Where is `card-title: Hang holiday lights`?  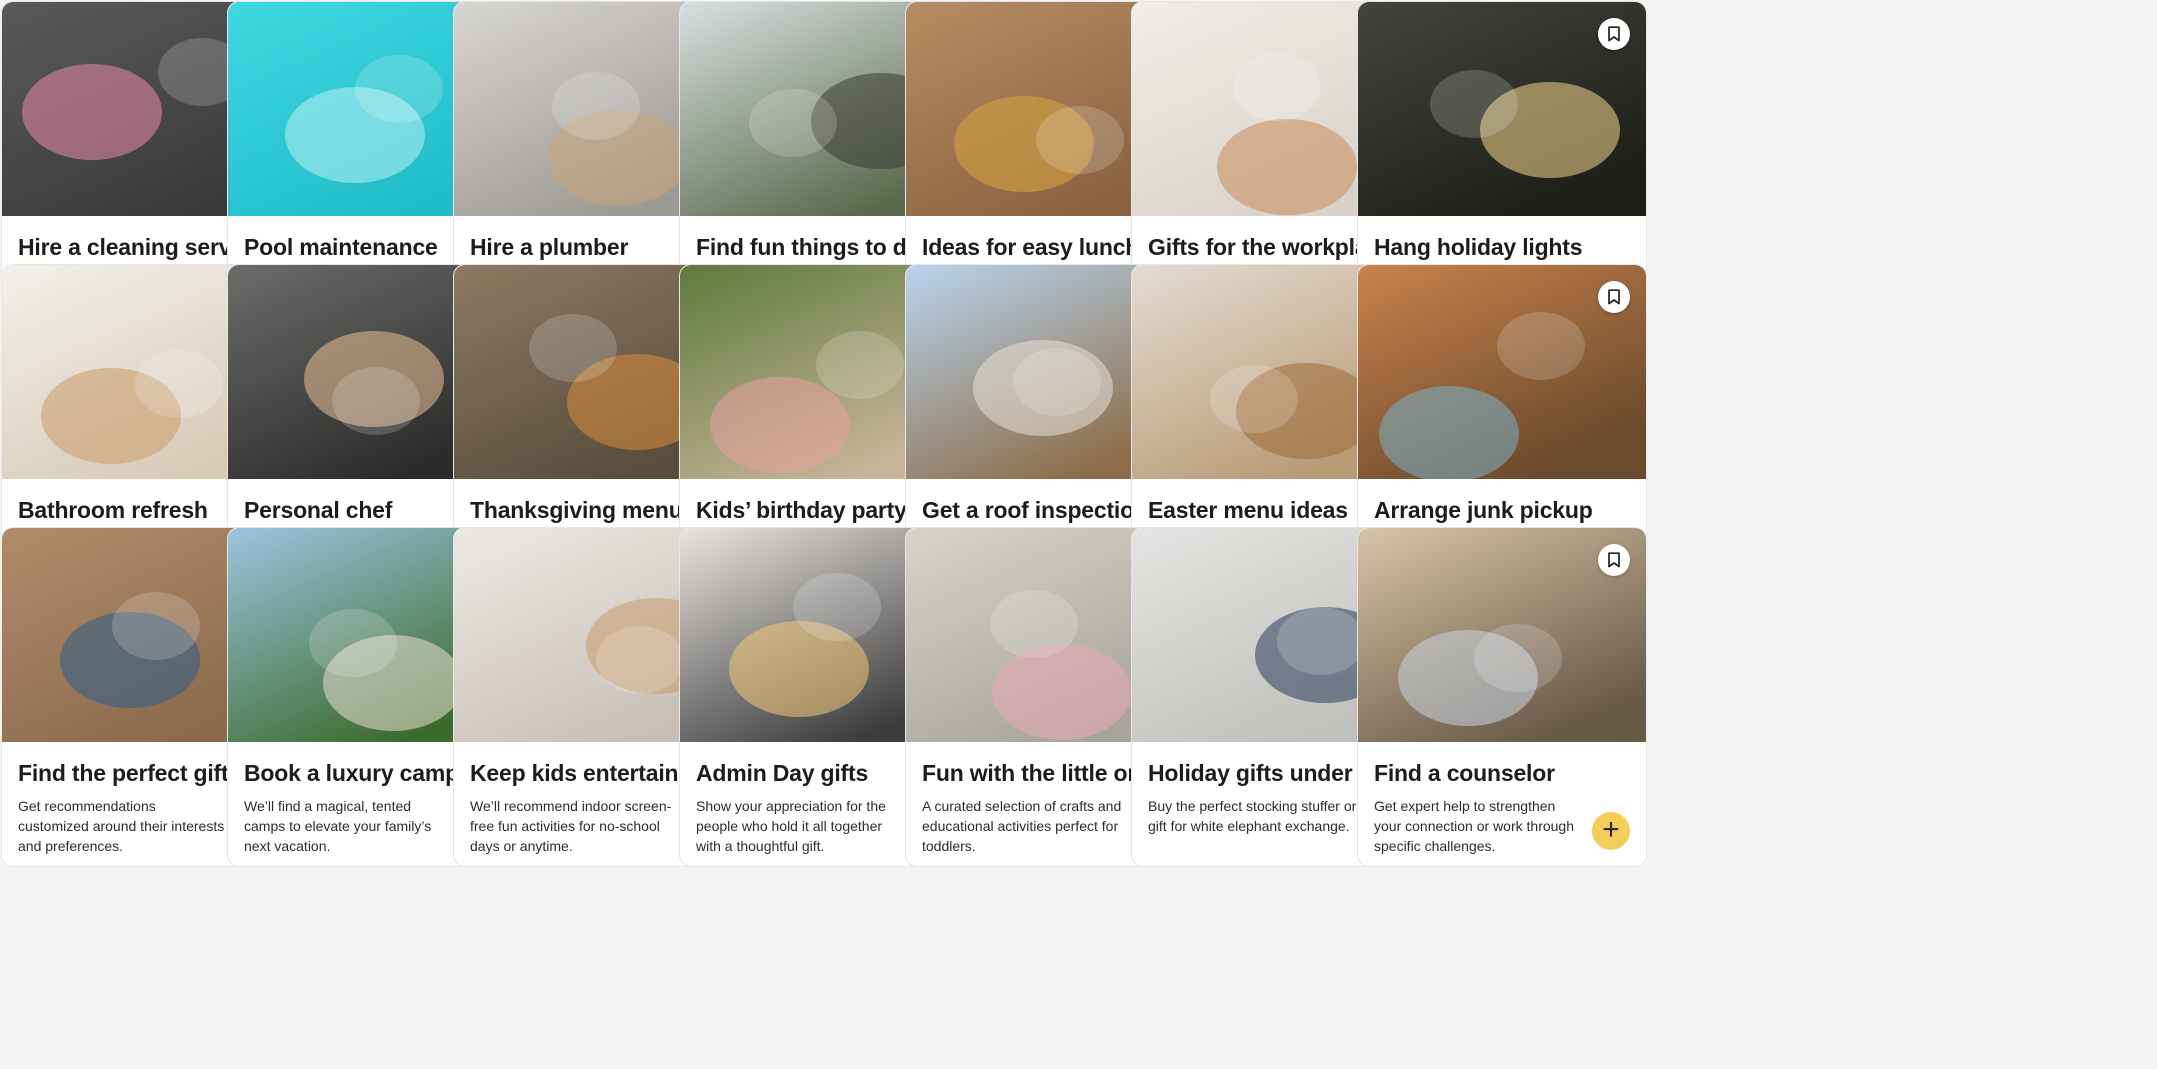
card-title: Hang holiday lights is located at coordinates (1478, 247).